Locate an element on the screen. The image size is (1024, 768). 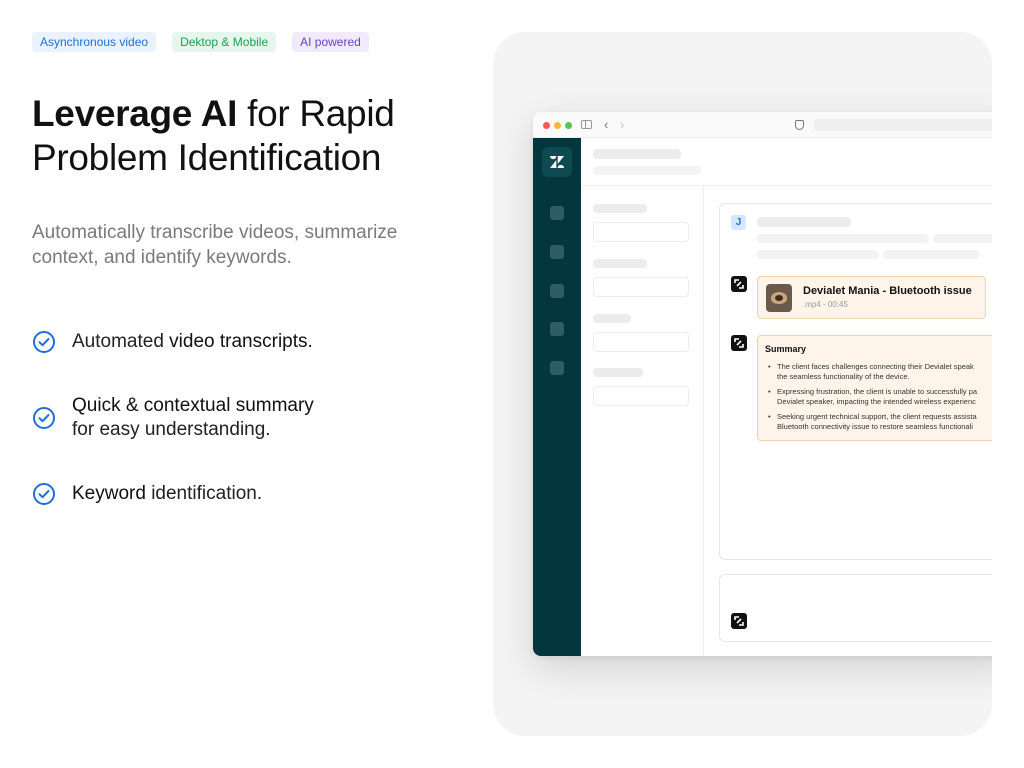
tag-asynchronous-video: Asynchronous video is located at coordinates (94, 42).